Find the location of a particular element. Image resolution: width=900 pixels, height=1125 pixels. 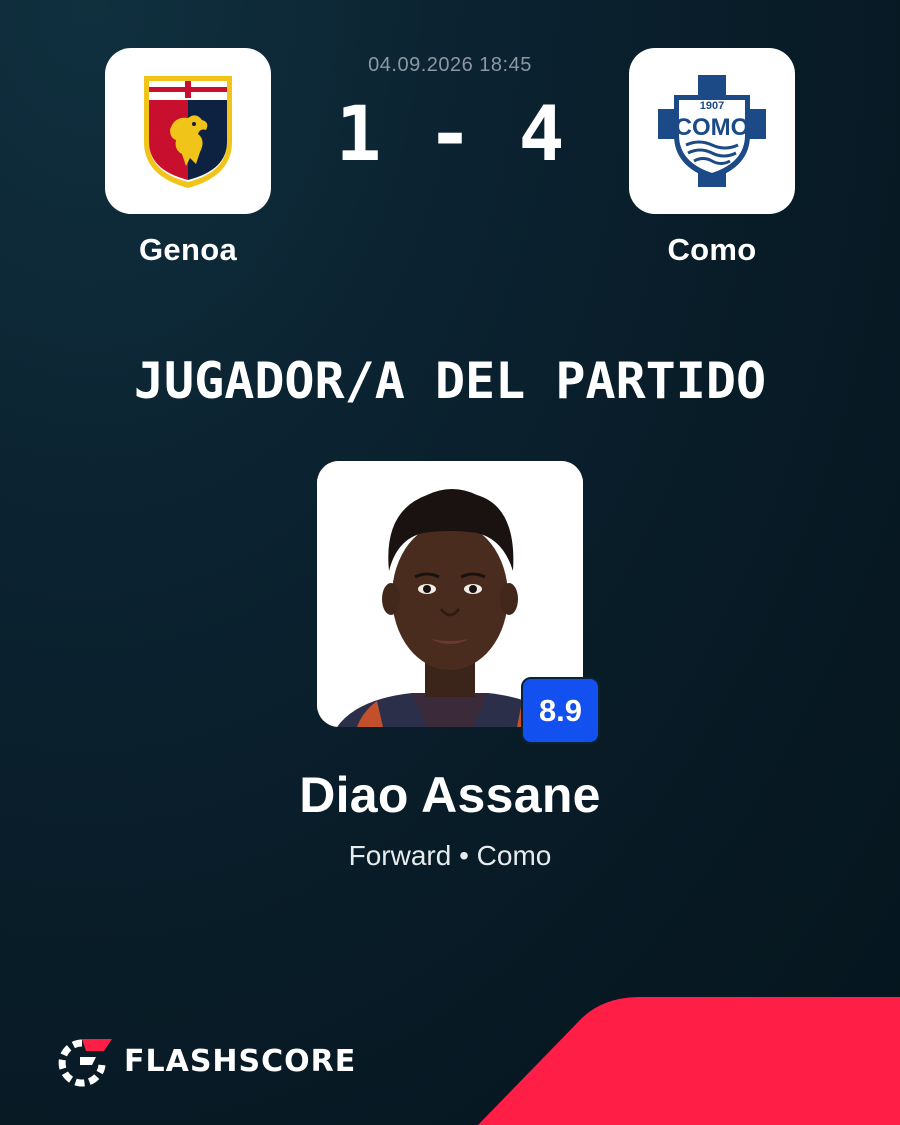

player-name: Diao Assane is located at coordinates (450, 795).